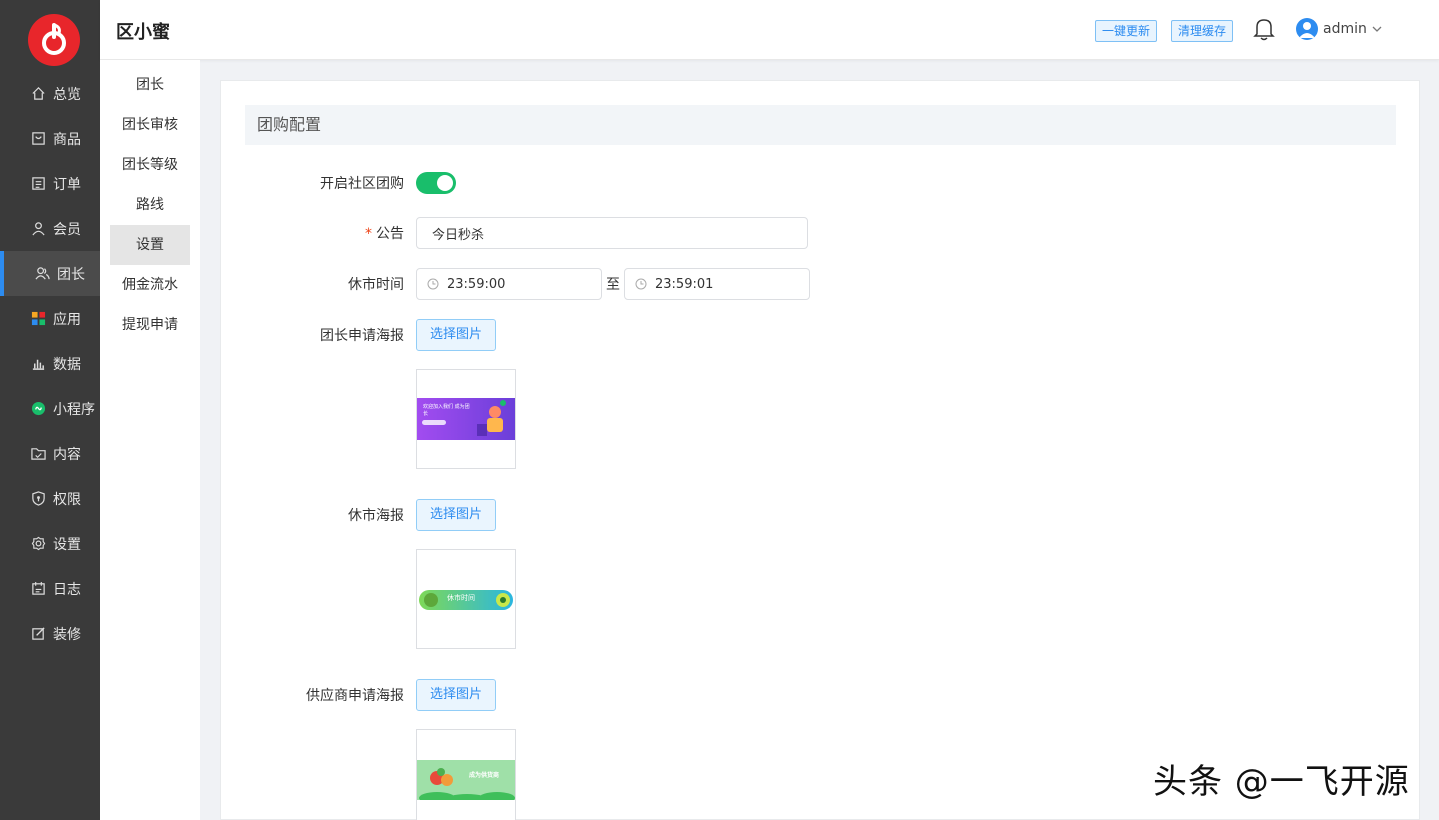  What do you see at coordinates (1126, 31) in the screenshot?
I see `one-click-update-button: 一键更新` at bounding box center [1126, 31].